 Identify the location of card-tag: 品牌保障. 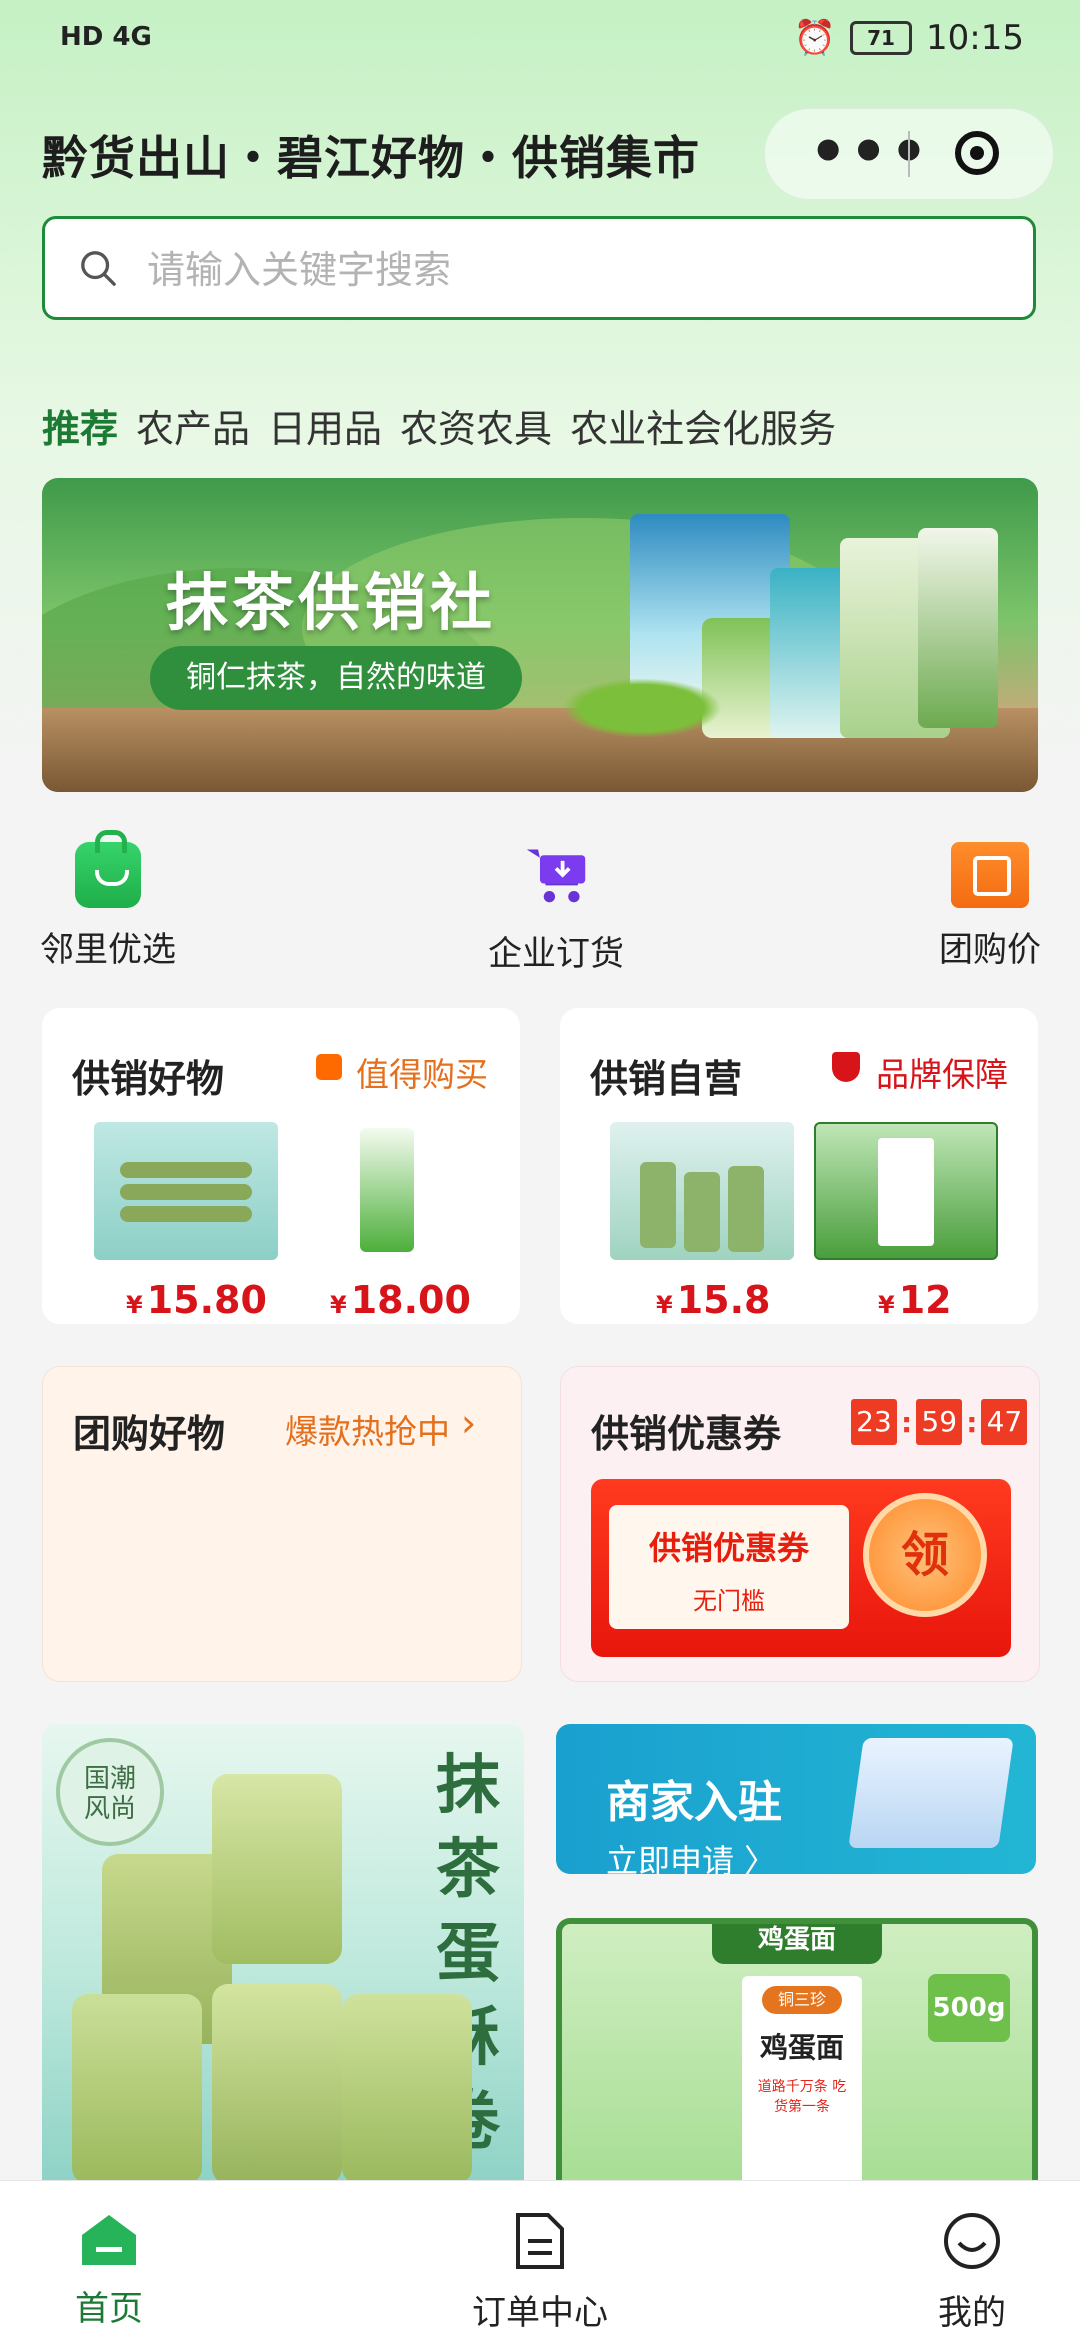
(942, 1072).